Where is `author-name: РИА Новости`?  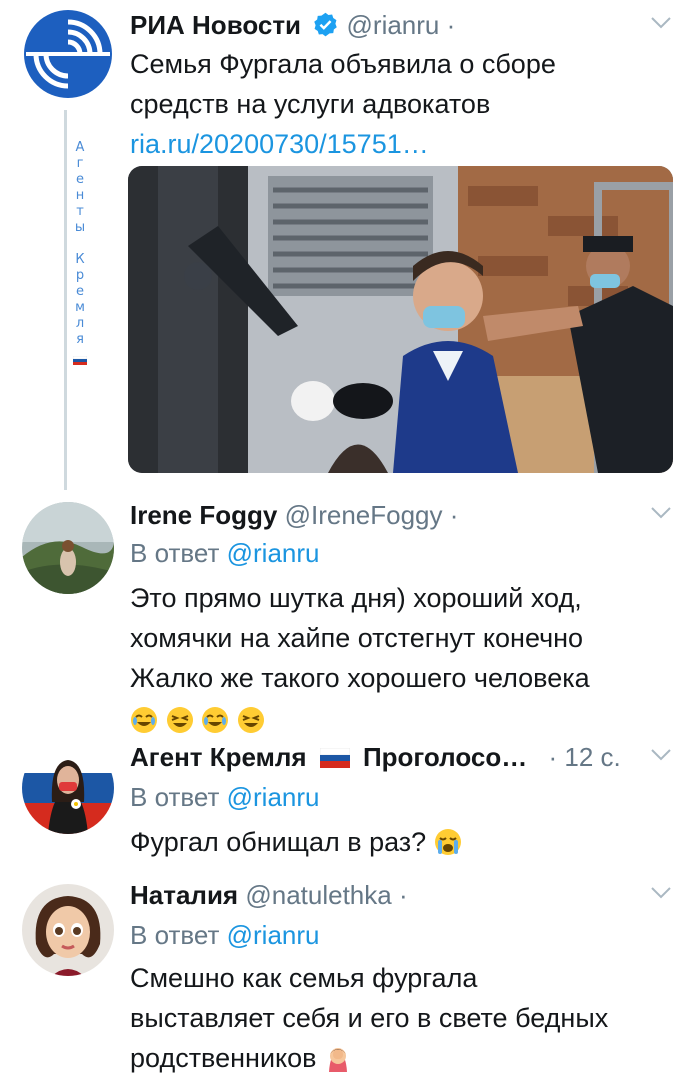 author-name: РИА Новости is located at coordinates (215, 25).